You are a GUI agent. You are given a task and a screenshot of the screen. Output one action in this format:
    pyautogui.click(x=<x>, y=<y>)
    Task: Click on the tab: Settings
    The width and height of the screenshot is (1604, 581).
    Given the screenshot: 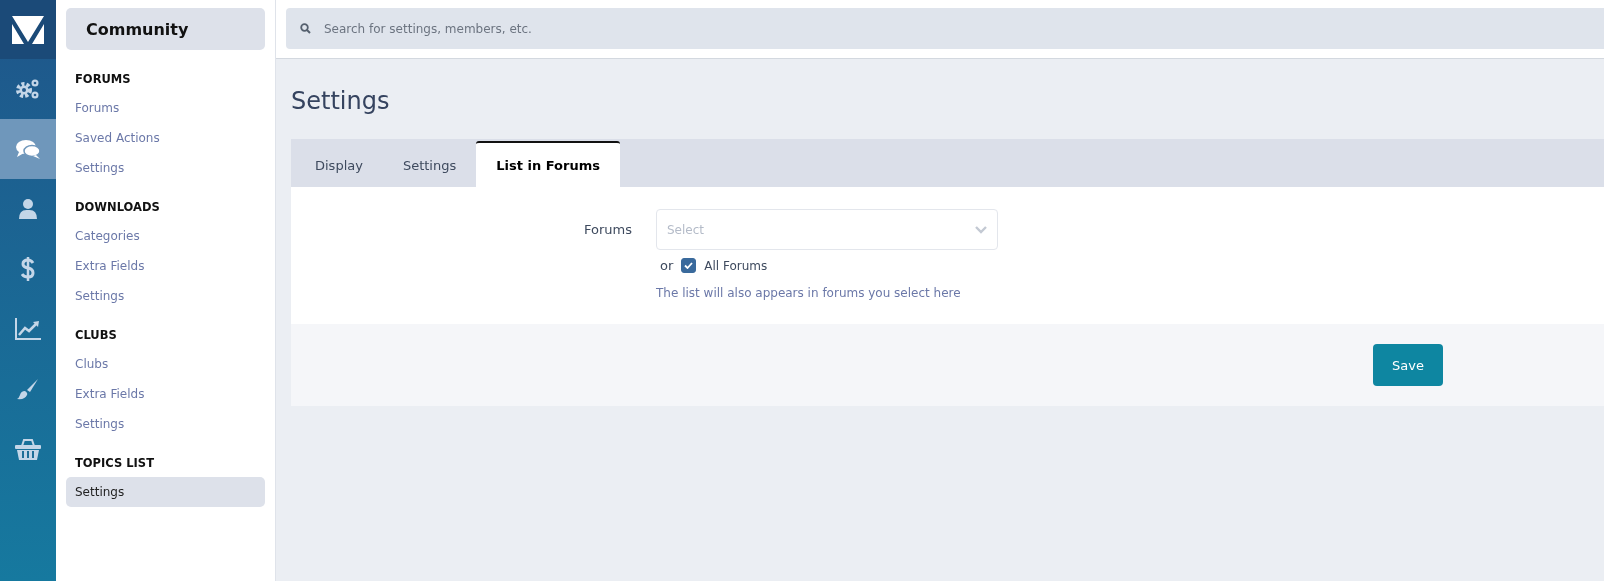 What is the action you would take?
    pyautogui.click(x=429, y=165)
    